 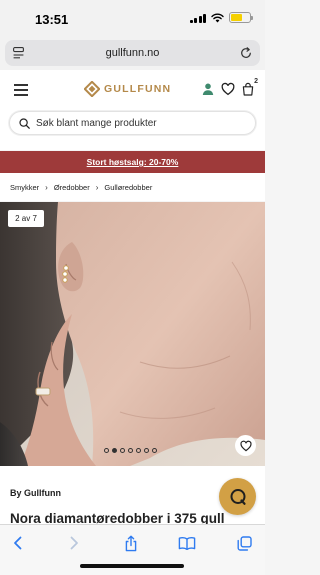 What do you see at coordinates (24, 187) in the screenshot?
I see `breadcrumb-item: Smykker` at bounding box center [24, 187].